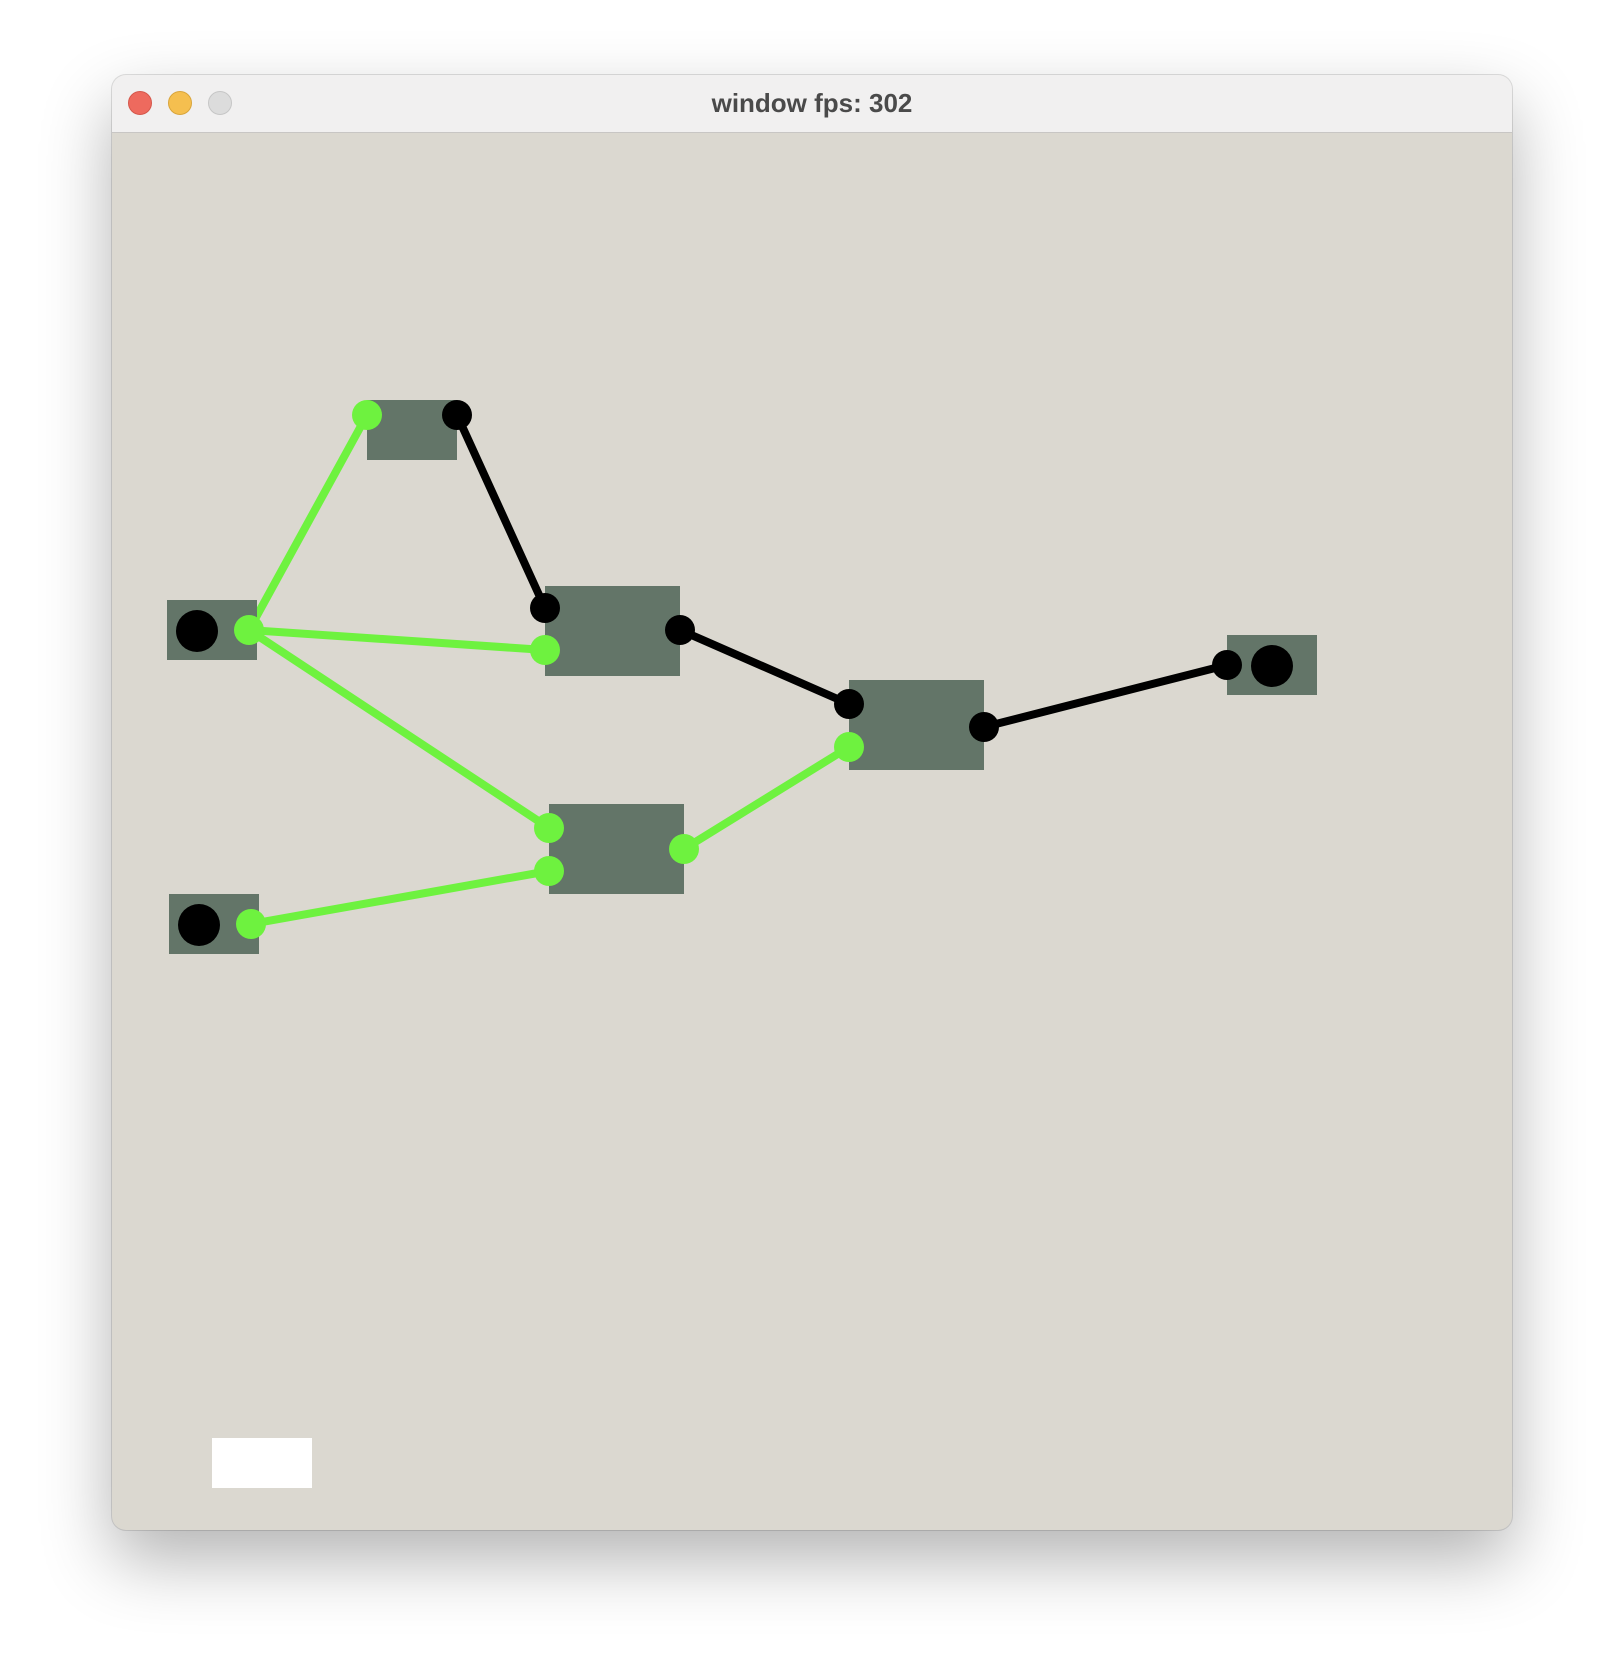 This screenshot has width=1624, height=1680. I want to click on gate-node-top-output-pin, so click(457, 415).